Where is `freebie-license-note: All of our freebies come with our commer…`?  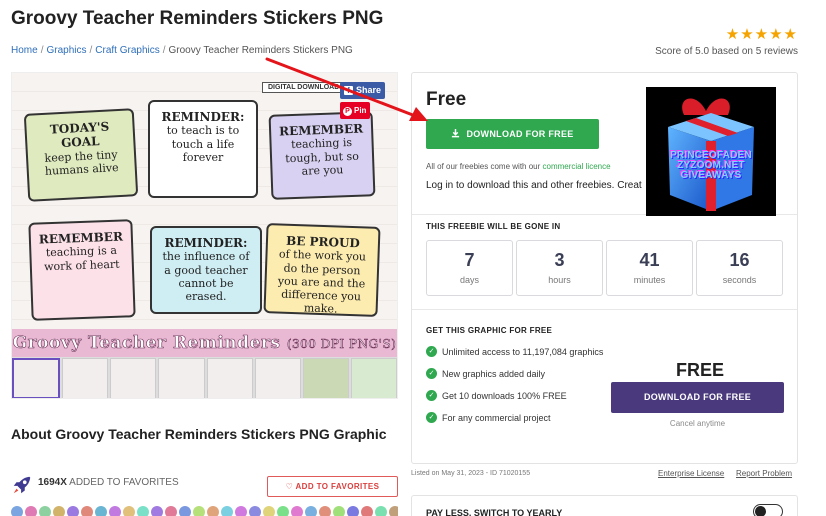 freebie-license-note: All of our freebies come with our commer… is located at coordinates (518, 166).